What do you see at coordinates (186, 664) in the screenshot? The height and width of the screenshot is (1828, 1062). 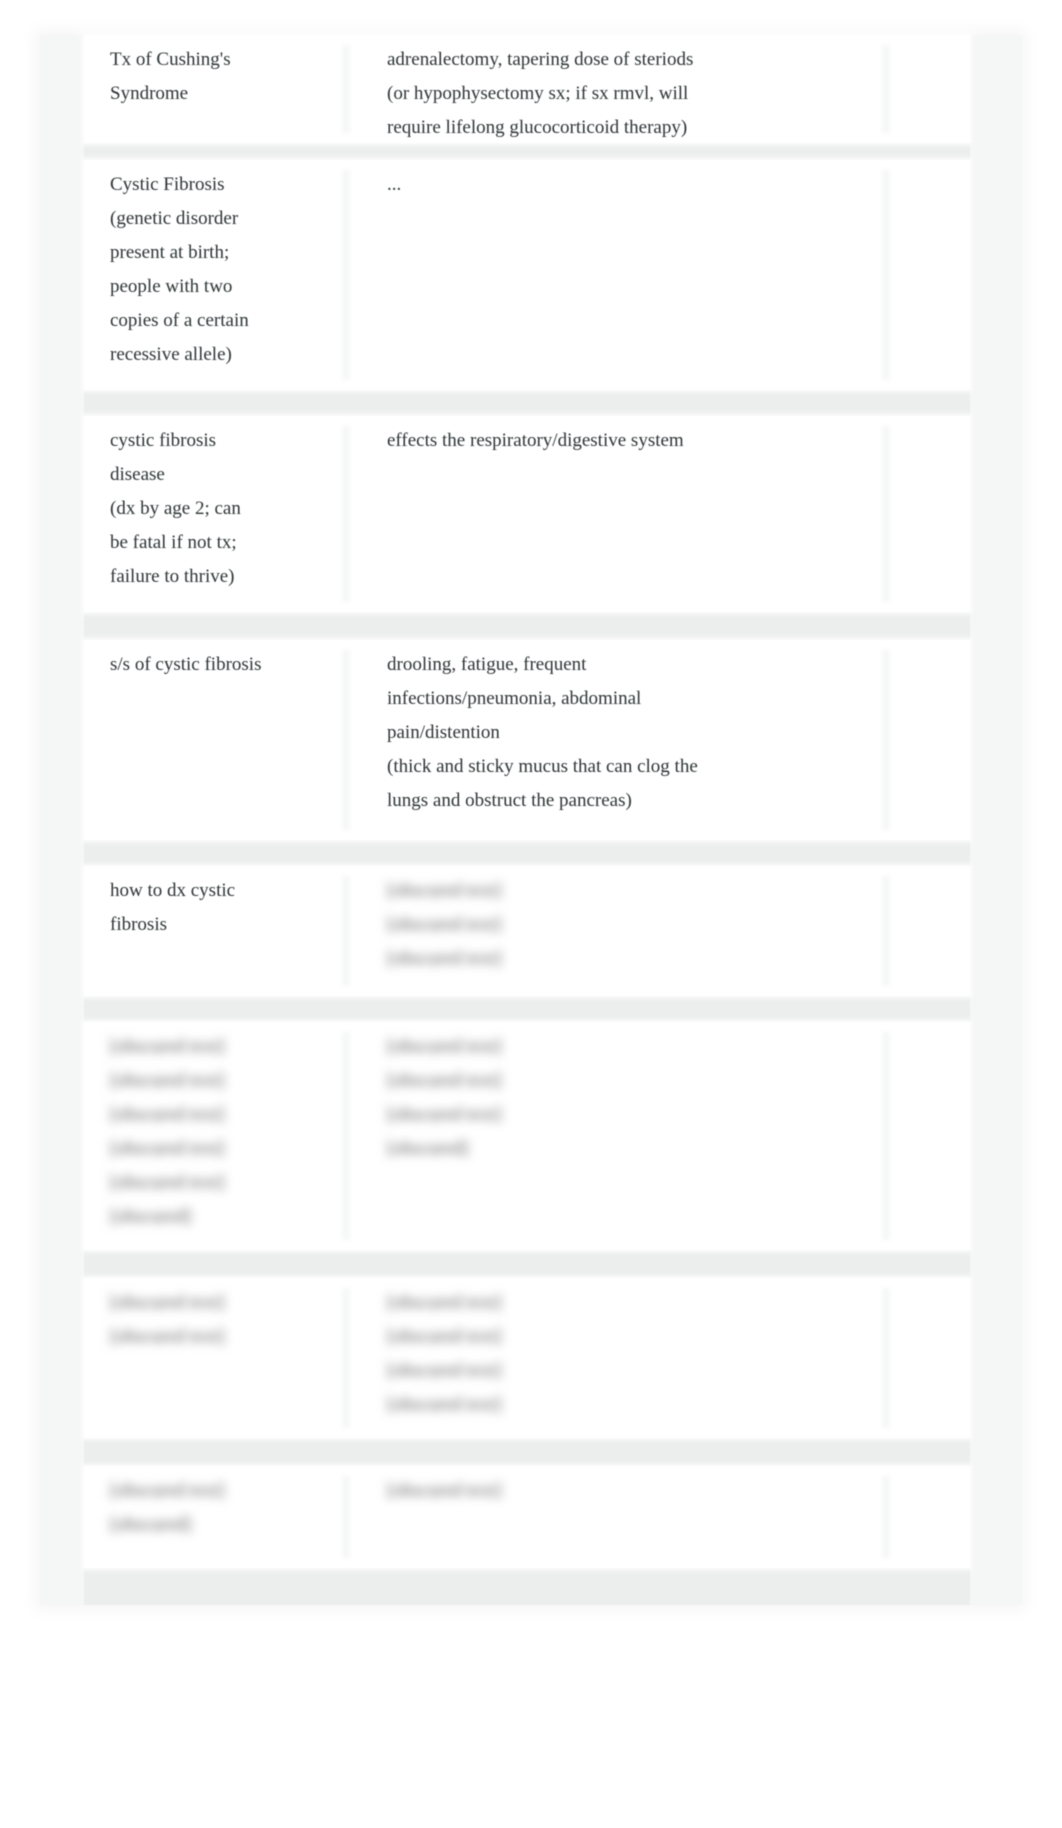 I see `flashcard-term: s/s of cystic fibrosis` at bounding box center [186, 664].